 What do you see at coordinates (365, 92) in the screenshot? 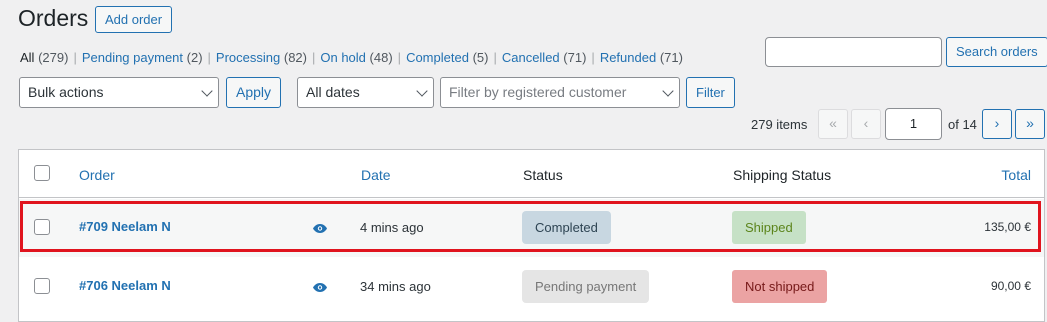
I see `dates-select: All dates` at bounding box center [365, 92].